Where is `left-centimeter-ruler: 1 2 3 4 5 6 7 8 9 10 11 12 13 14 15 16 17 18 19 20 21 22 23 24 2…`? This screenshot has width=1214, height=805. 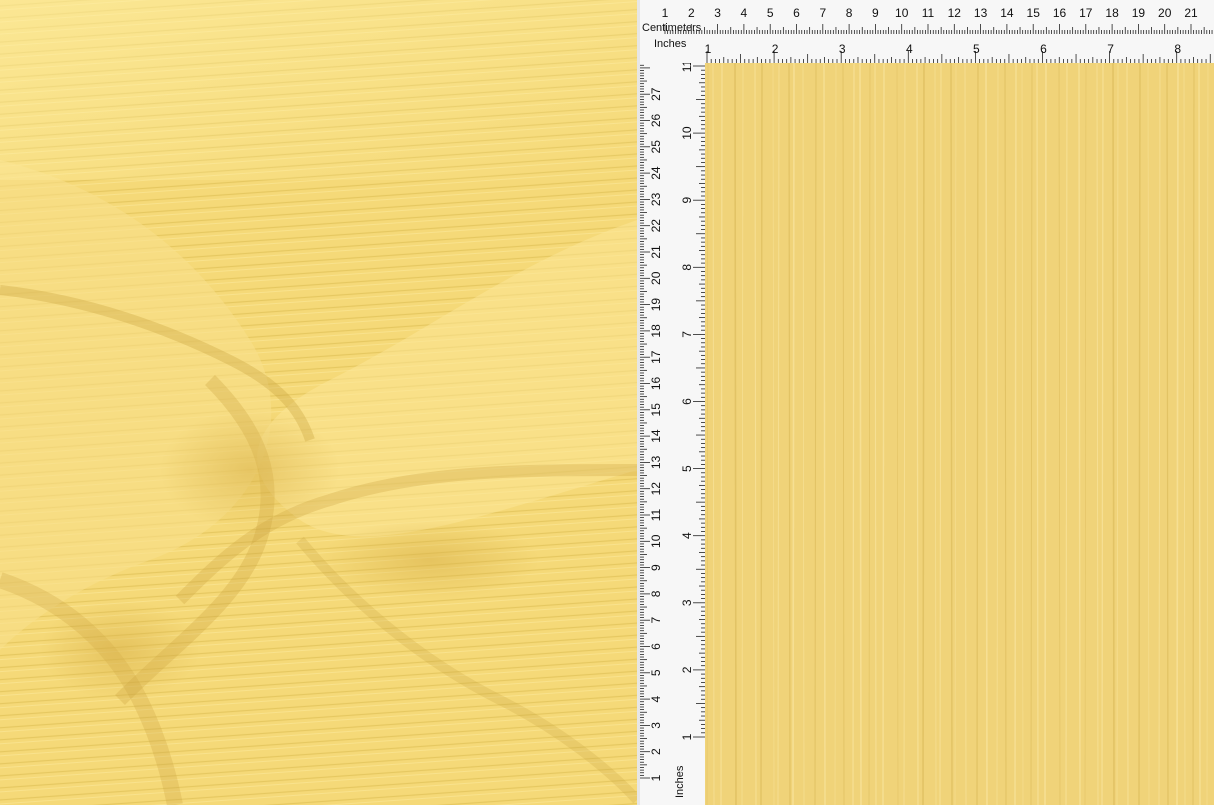 left-centimeter-ruler: 1 2 3 4 5 6 7 8 9 10 11 12 13 14 15 16 17 18 19 20 21 22 23 24 2… is located at coordinates (657, 434).